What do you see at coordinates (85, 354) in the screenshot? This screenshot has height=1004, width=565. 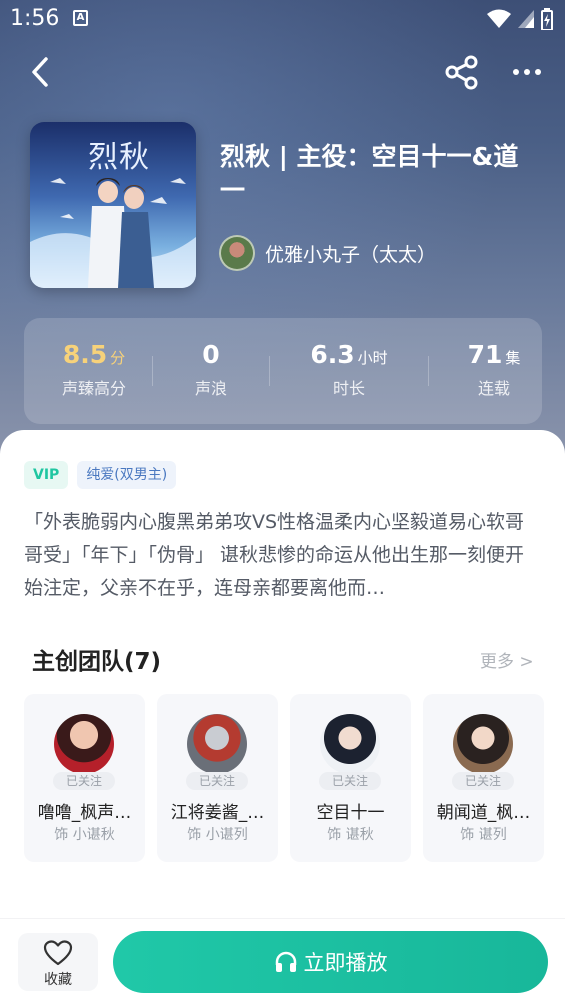 I see `stat-number: 8.5` at bounding box center [85, 354].